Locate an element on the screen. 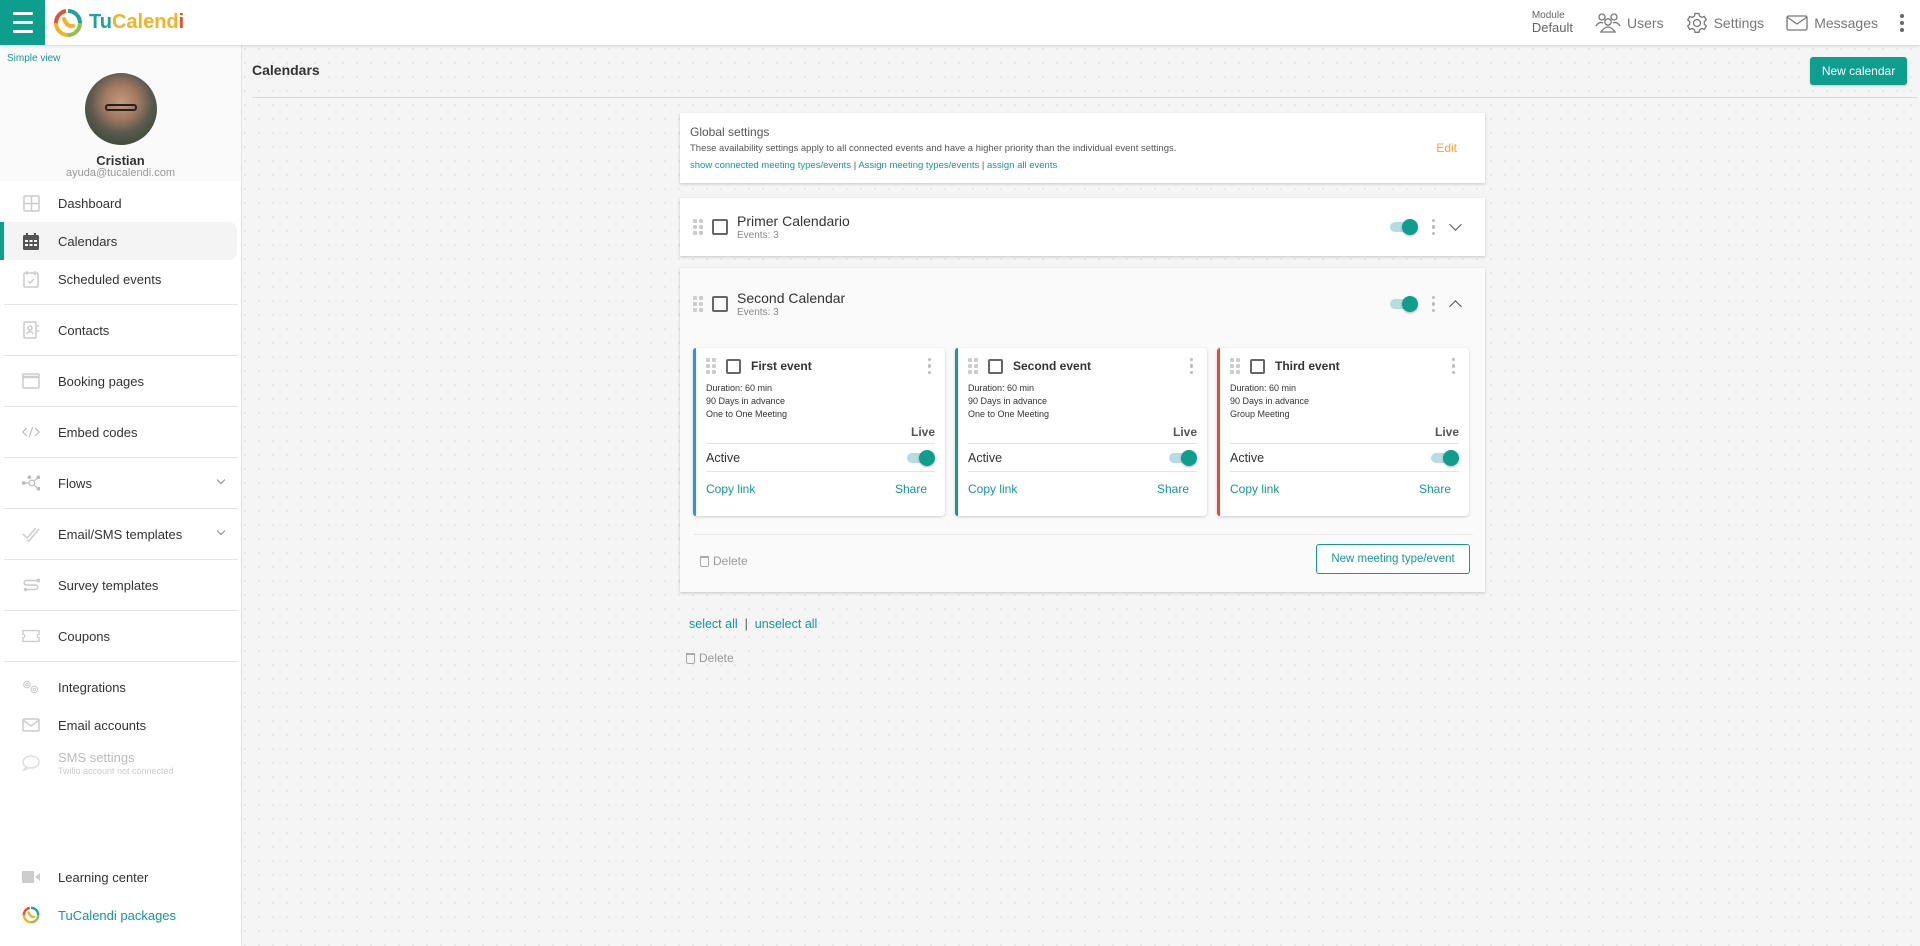 This screenshot has height=946, width=1920. simple-view-link: Simple view is located at coordinates (33, 58).